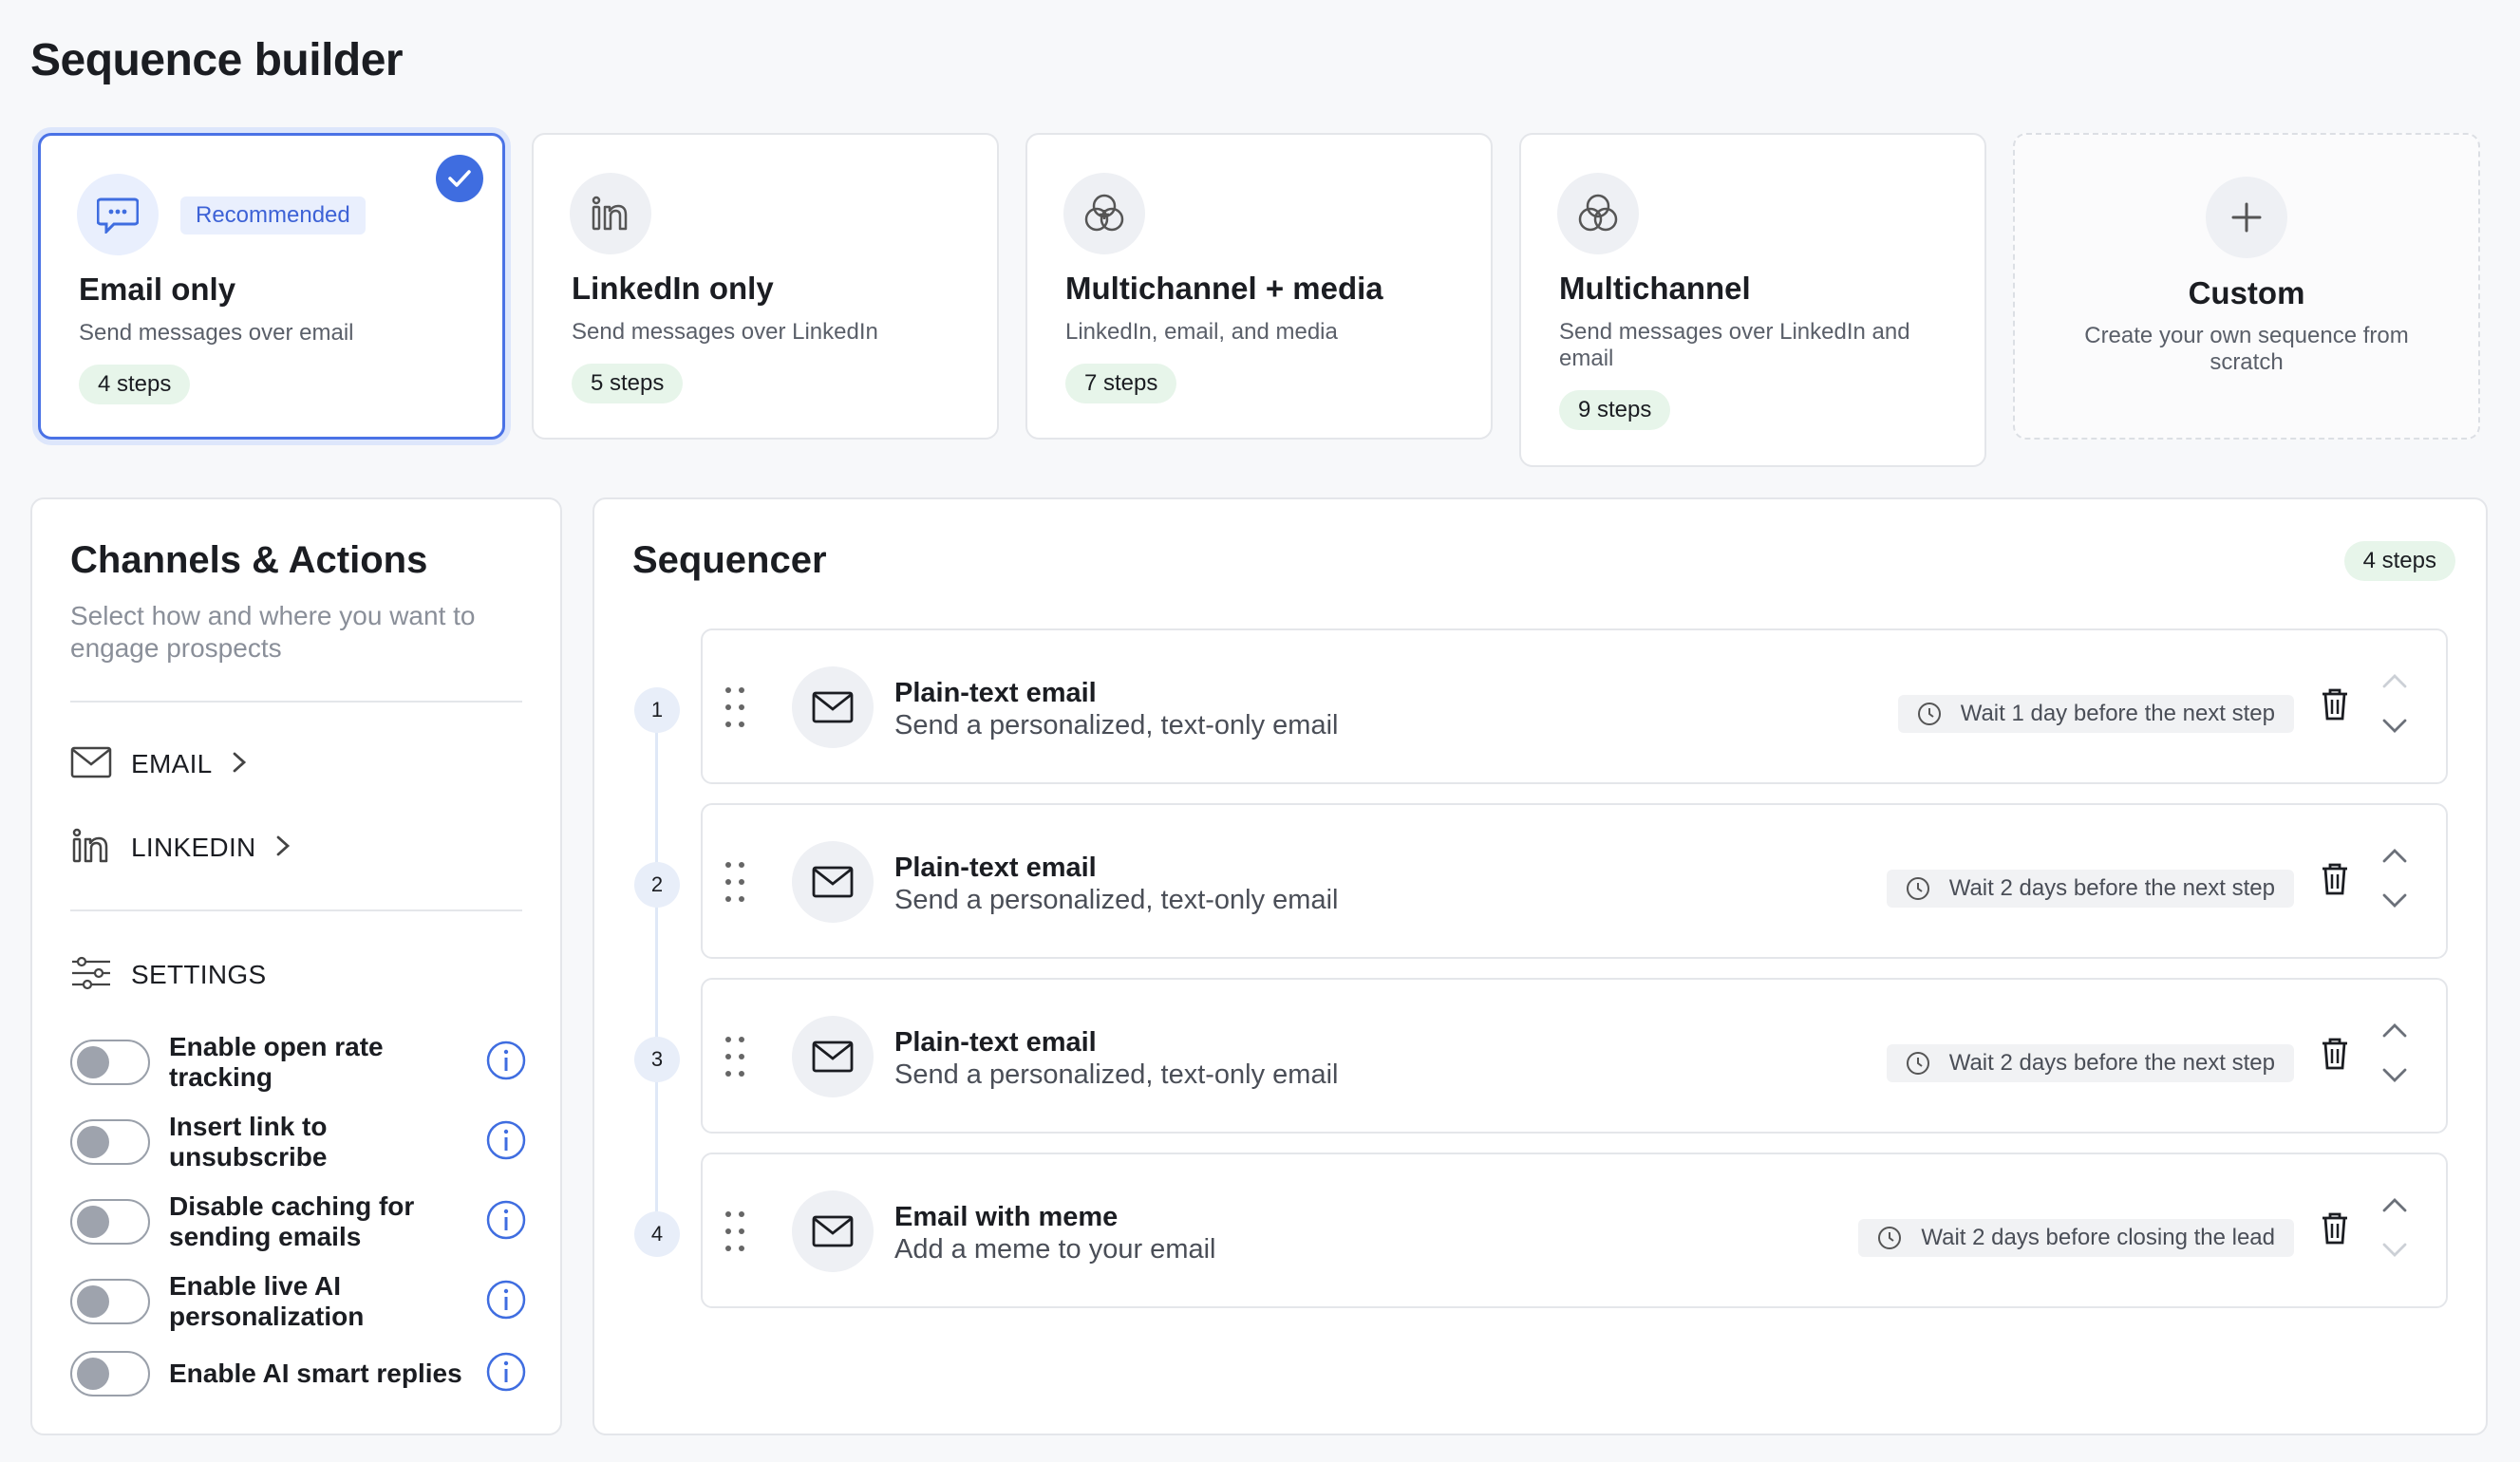 The width and height of the screenshot is (2520, 1462). Describe the element at coordinates (729, 560) in the screenshot. I see `sequencer-title: Sequencer` at that location.